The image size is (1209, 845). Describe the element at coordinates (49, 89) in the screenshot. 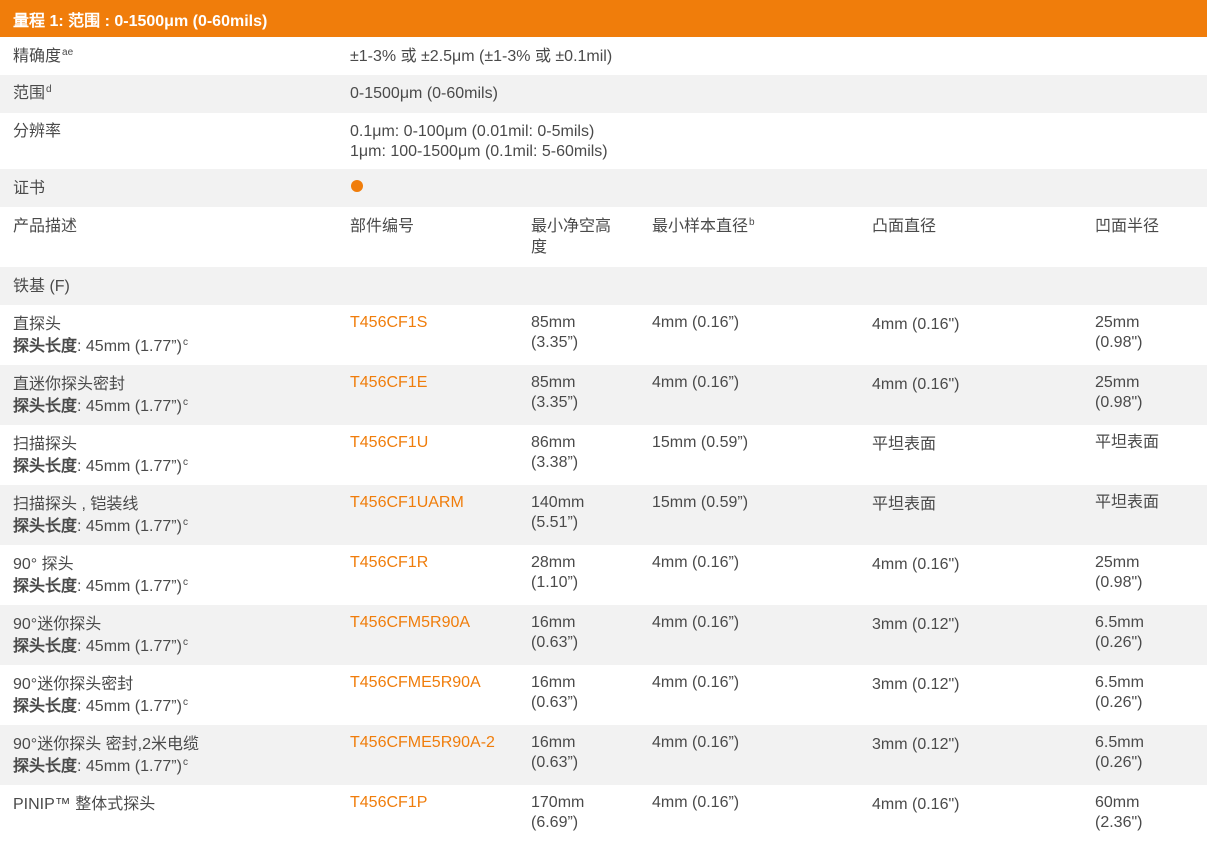

I see `range-footnote: d` at that location.